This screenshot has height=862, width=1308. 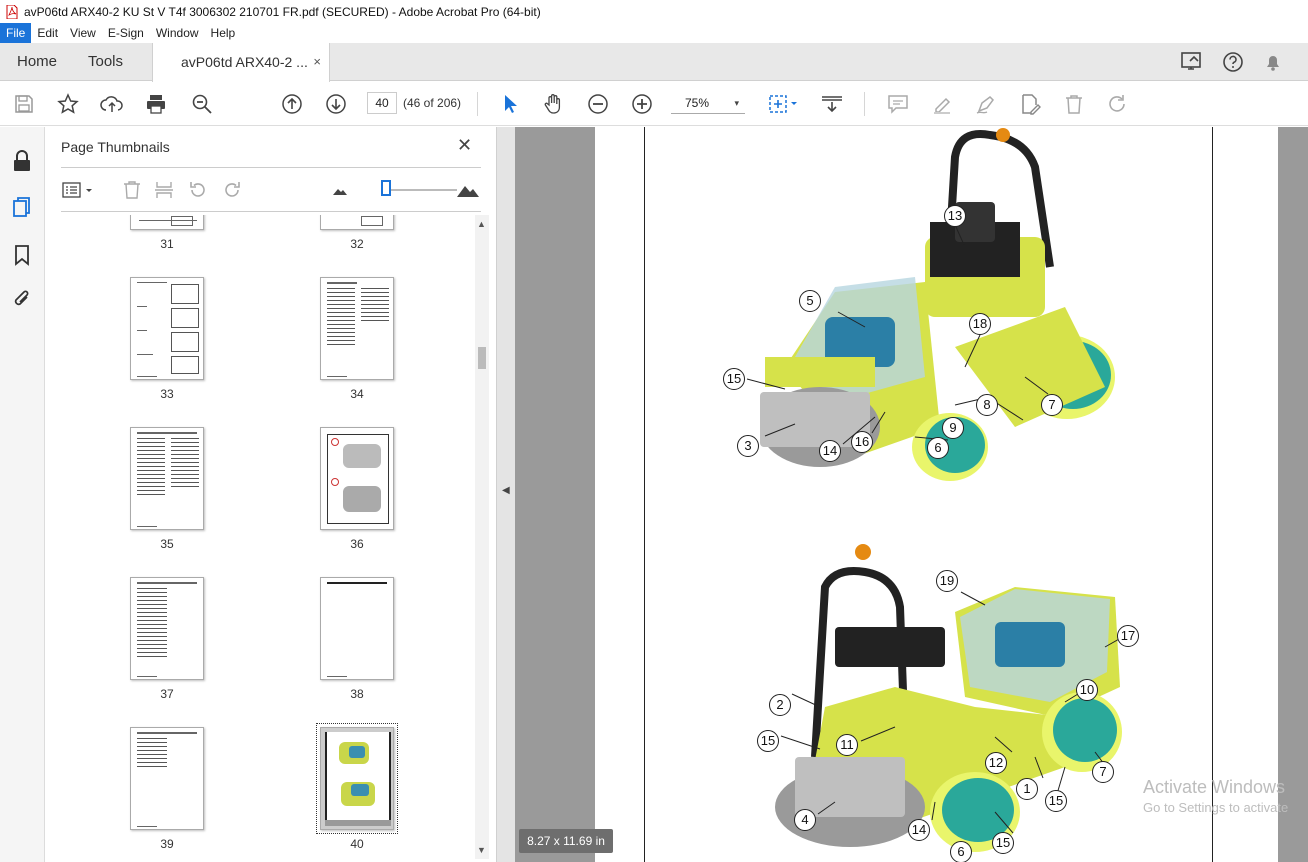 I want to click on menu-edit: Edit, so click(x=47, y=33).